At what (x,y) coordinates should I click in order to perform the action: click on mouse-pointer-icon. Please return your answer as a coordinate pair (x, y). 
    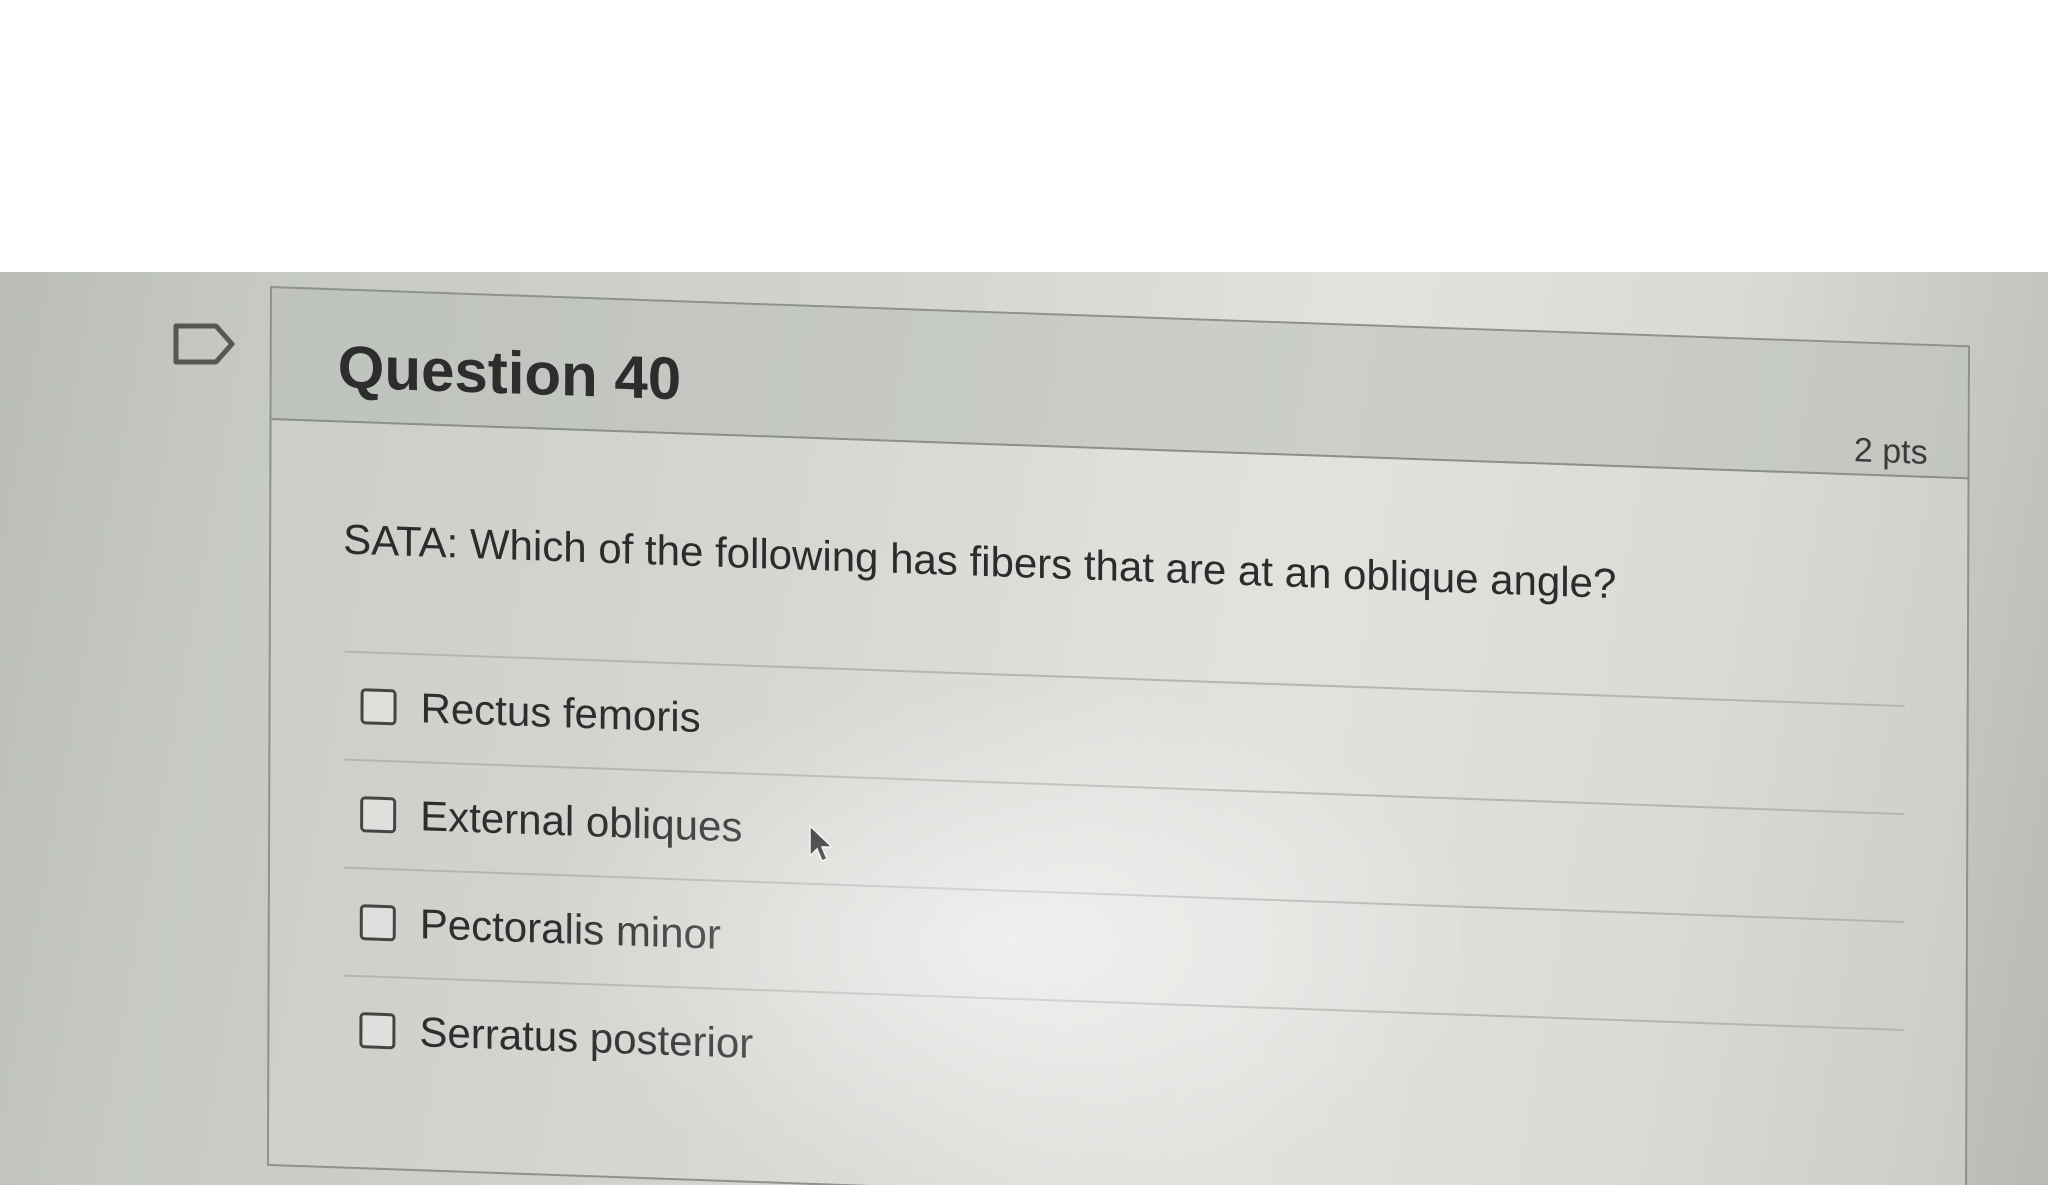
    Looking at the image, I should click on (821, 843).